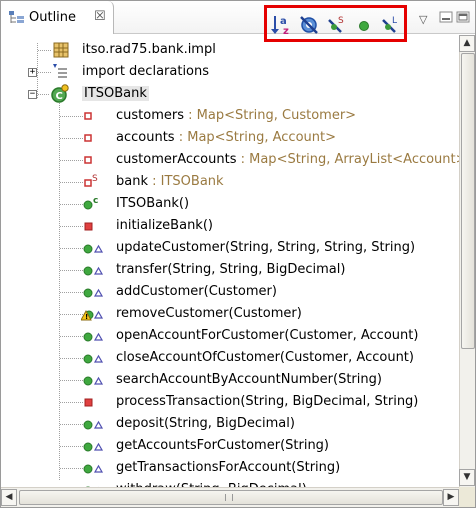 This screenshot has width=476, height=508. Describe the element at coordinates (230, 50) in the screenshot. I see `tree-item-package: itso.rad75.bank.impl` at that location.